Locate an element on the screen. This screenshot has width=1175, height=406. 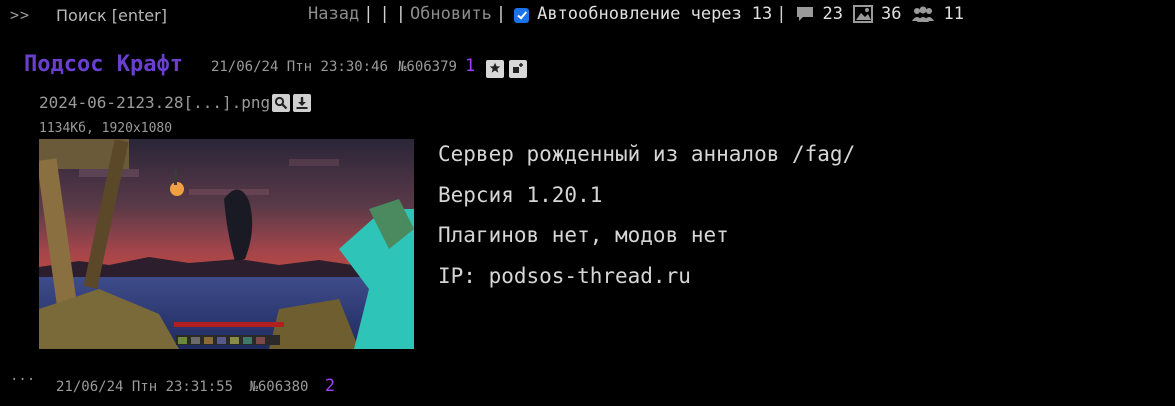
download-icon is located at coordinates (302, 102).